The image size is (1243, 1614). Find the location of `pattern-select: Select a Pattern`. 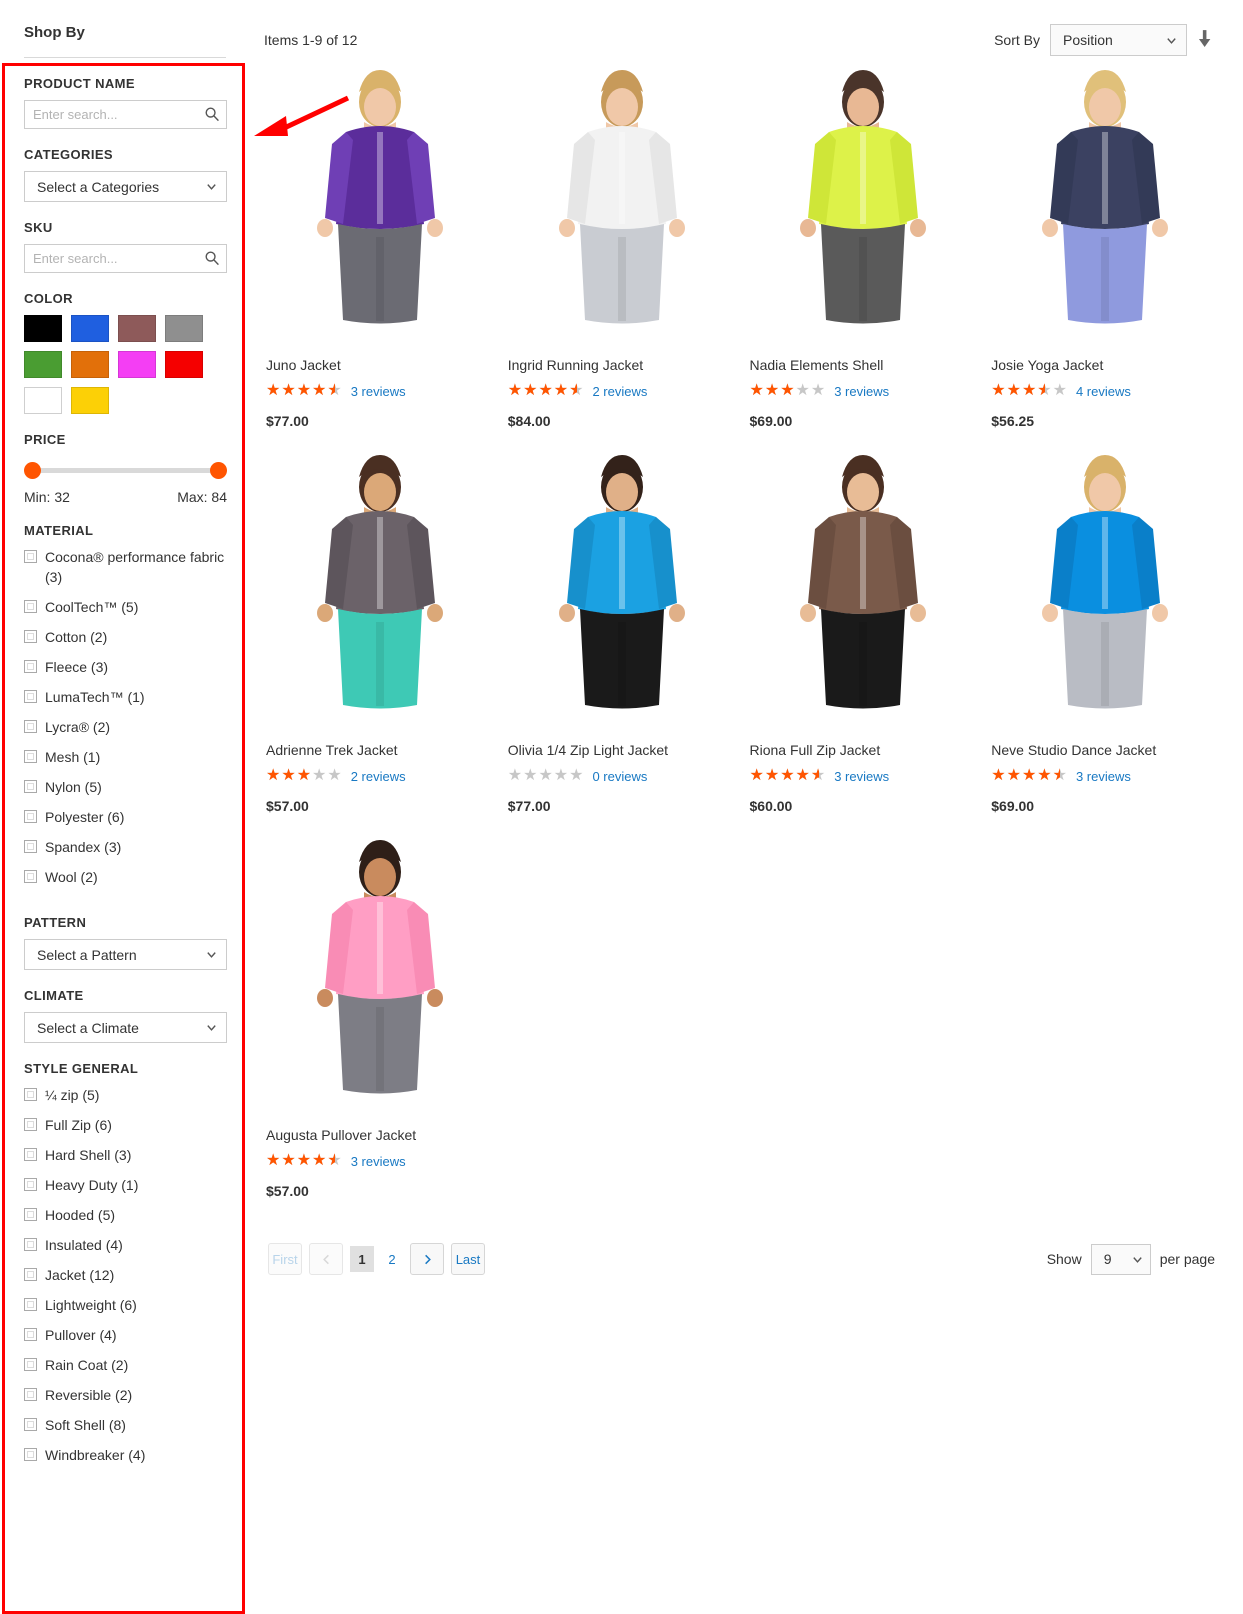

pattern-select: Select a Pattern is located at coordinates (125, 954).